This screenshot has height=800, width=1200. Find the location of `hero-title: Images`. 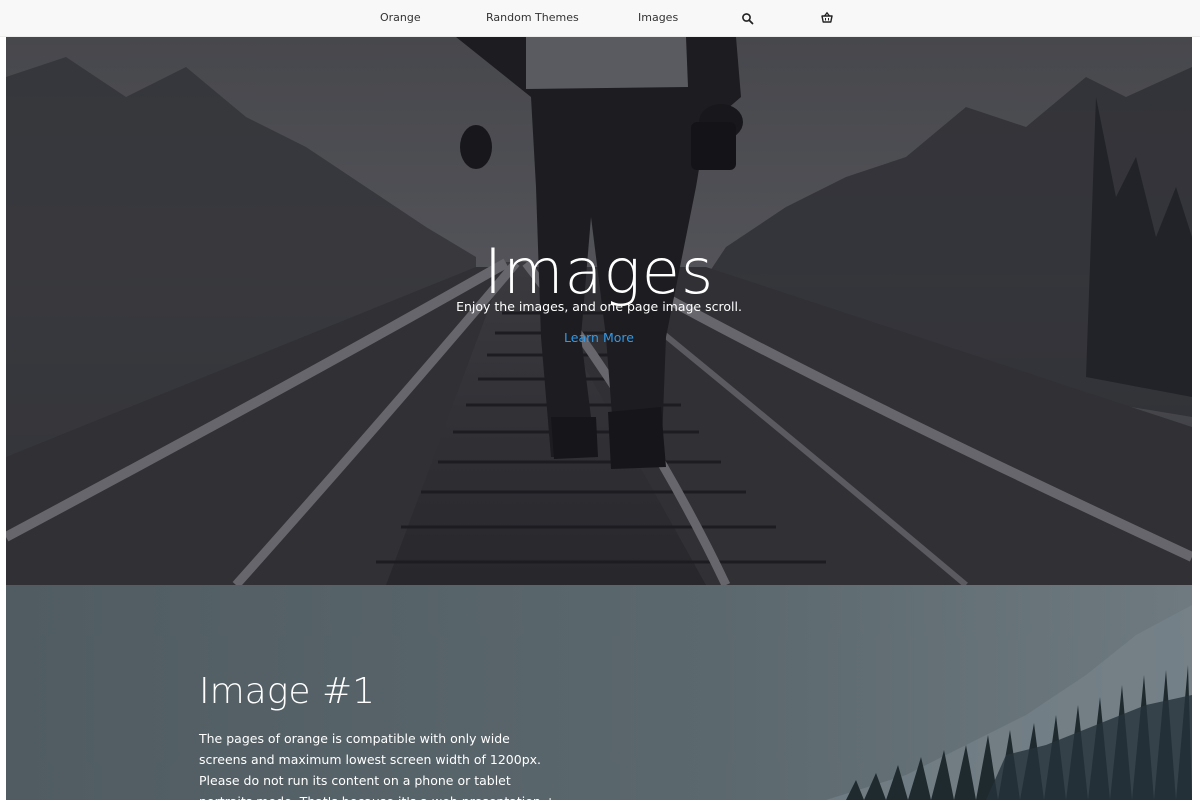

hero-title: Images is located at coordinates (599, 271).